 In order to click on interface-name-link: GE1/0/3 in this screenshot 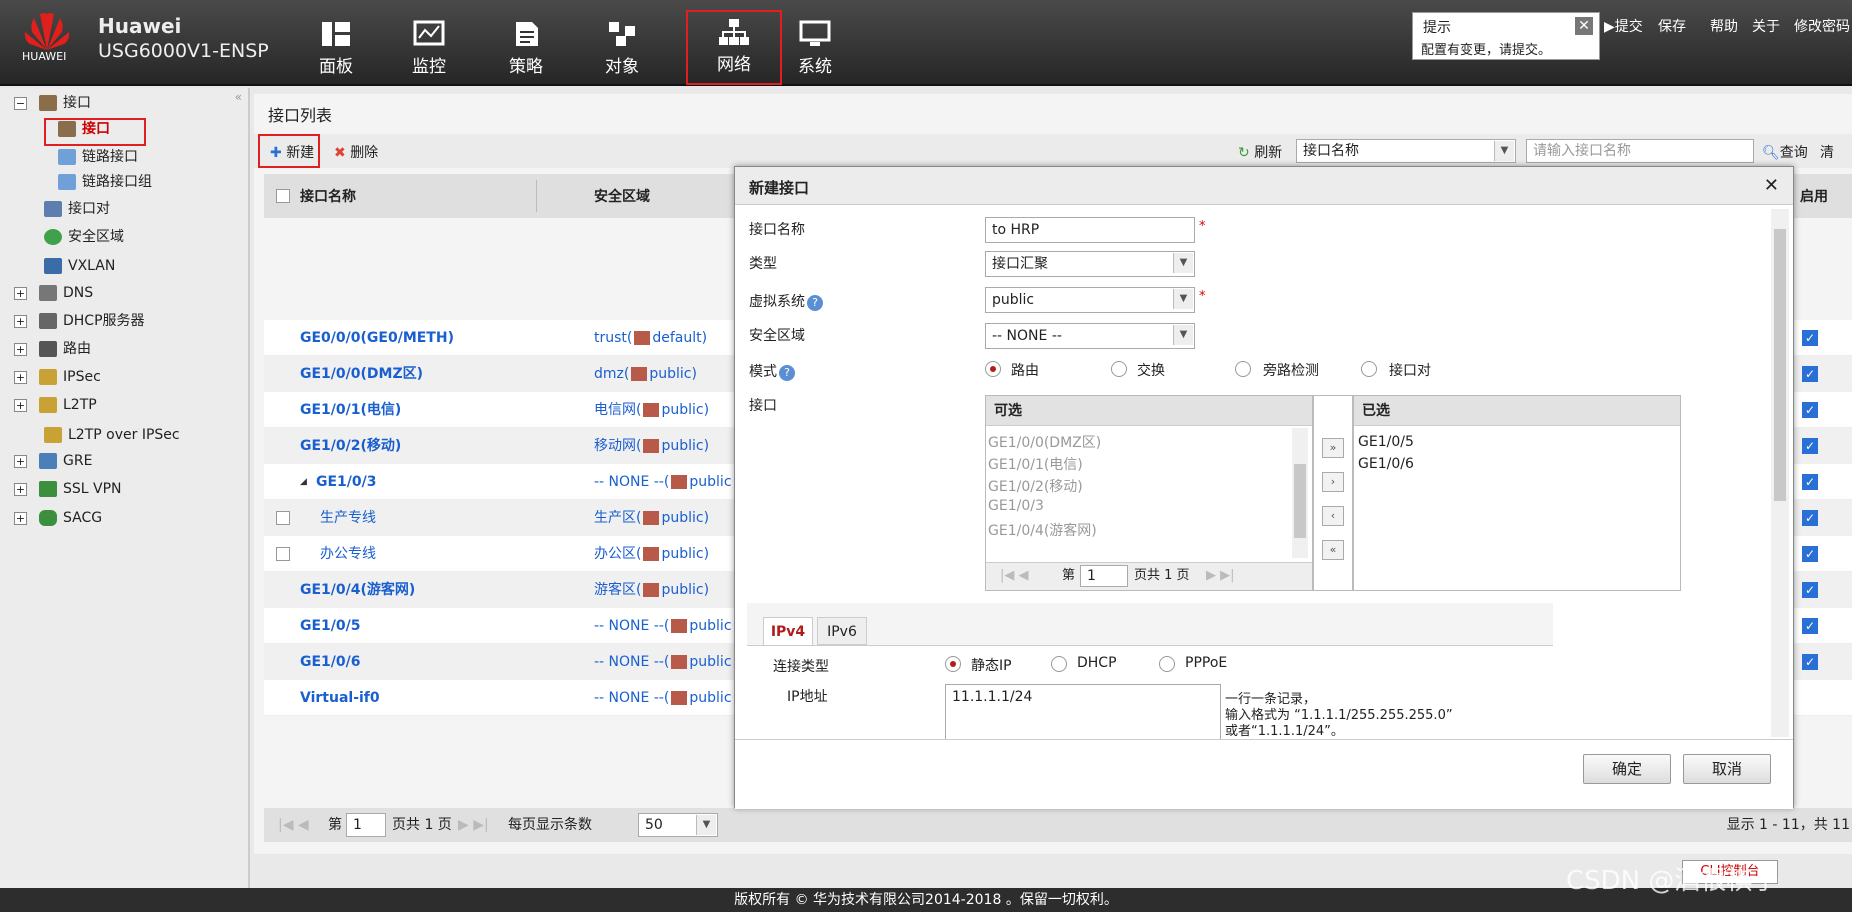, I will do `click(346, 482)`.